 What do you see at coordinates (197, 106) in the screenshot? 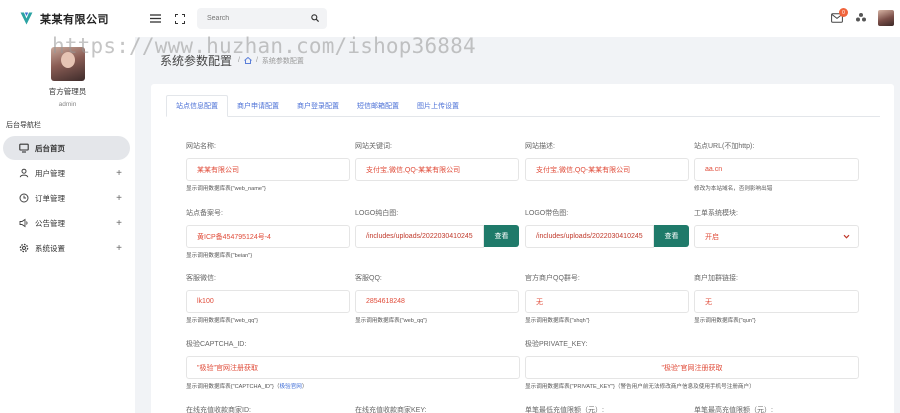
I see `tab-site-info: 站点信息配置` at bounding box center [197, 106].